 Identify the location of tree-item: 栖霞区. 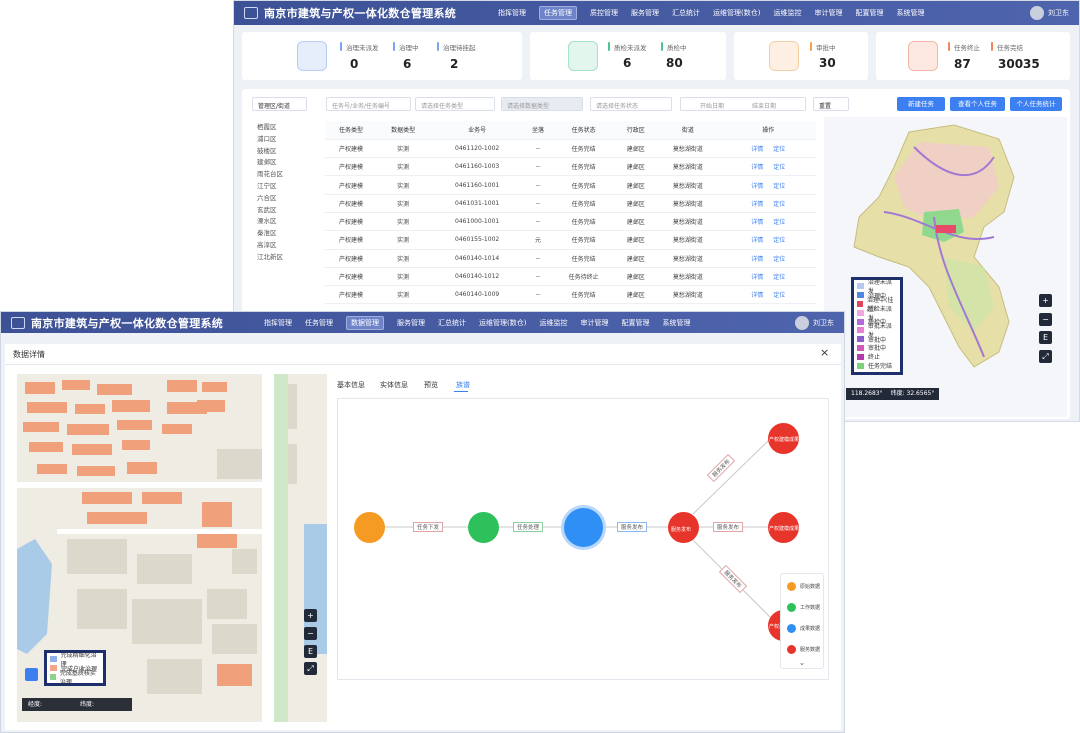
(270, 128).